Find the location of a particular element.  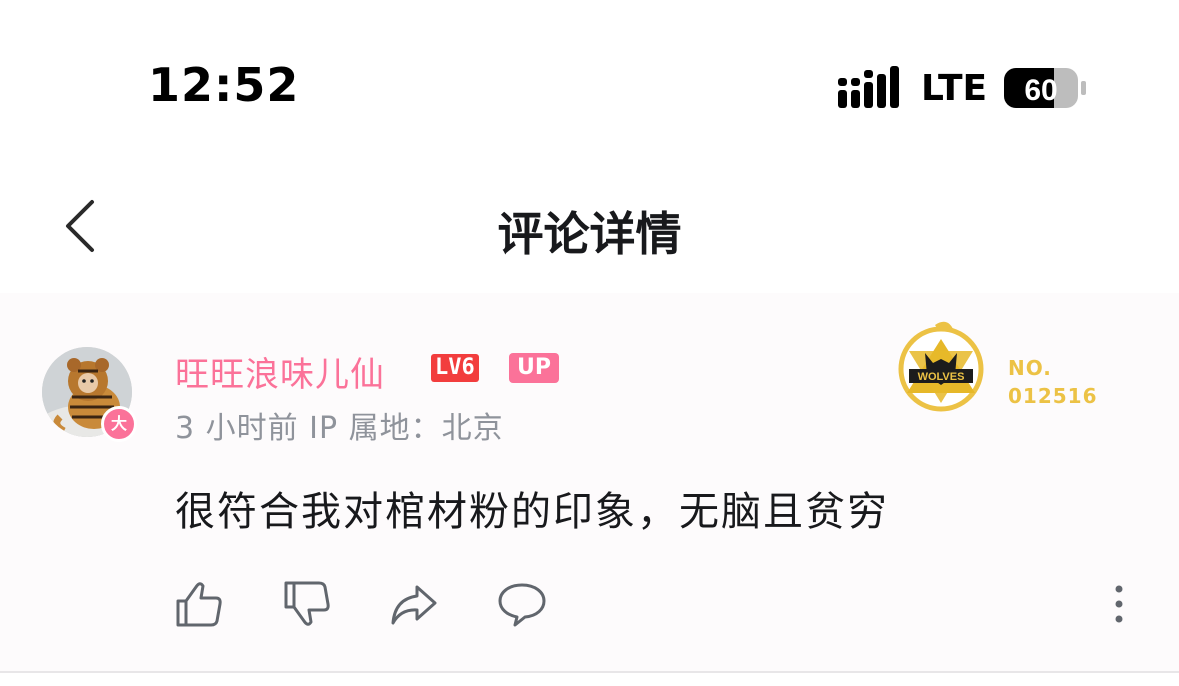

battery-icon: 60 is located at coordinates (1046, 90).